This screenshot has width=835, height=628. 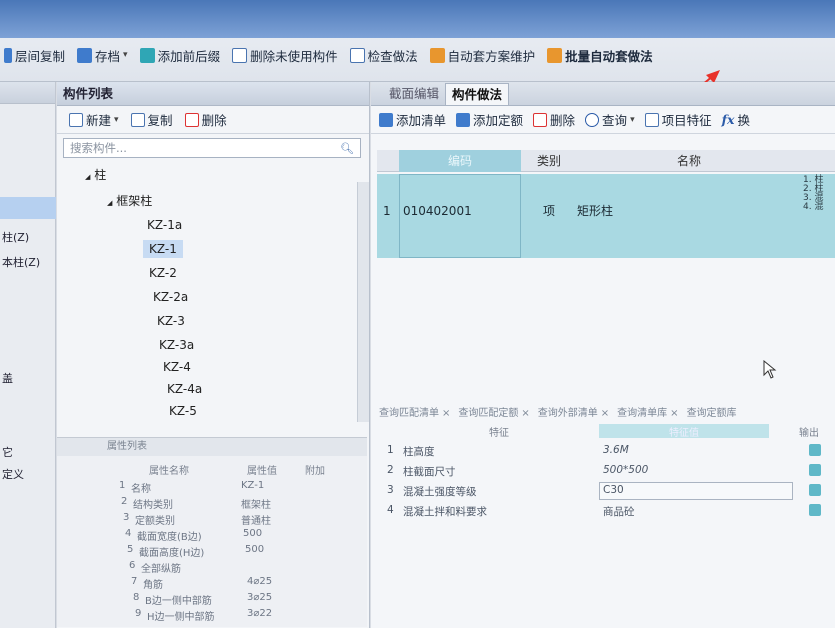 What do you see at coordinates (386, 119) in the screenshot?
I see `add-list-icon` at bounding box center [386, 119].